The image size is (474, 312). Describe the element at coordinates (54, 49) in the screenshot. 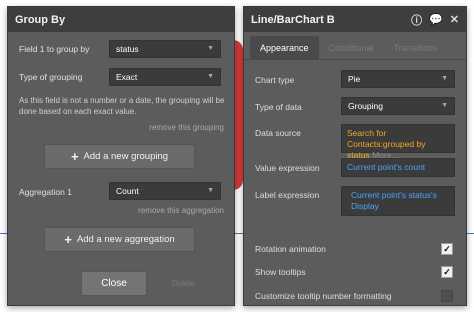

I see `field-label: Field 1 to group by` at that location.